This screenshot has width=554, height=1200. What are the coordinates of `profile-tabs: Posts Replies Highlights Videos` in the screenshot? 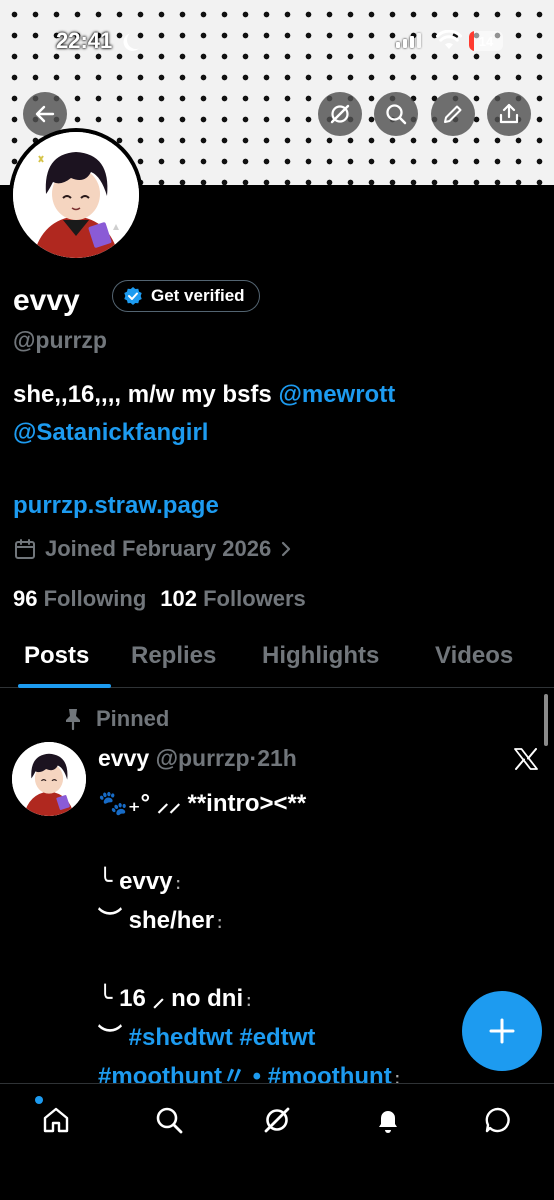 It's located at (277, 659).